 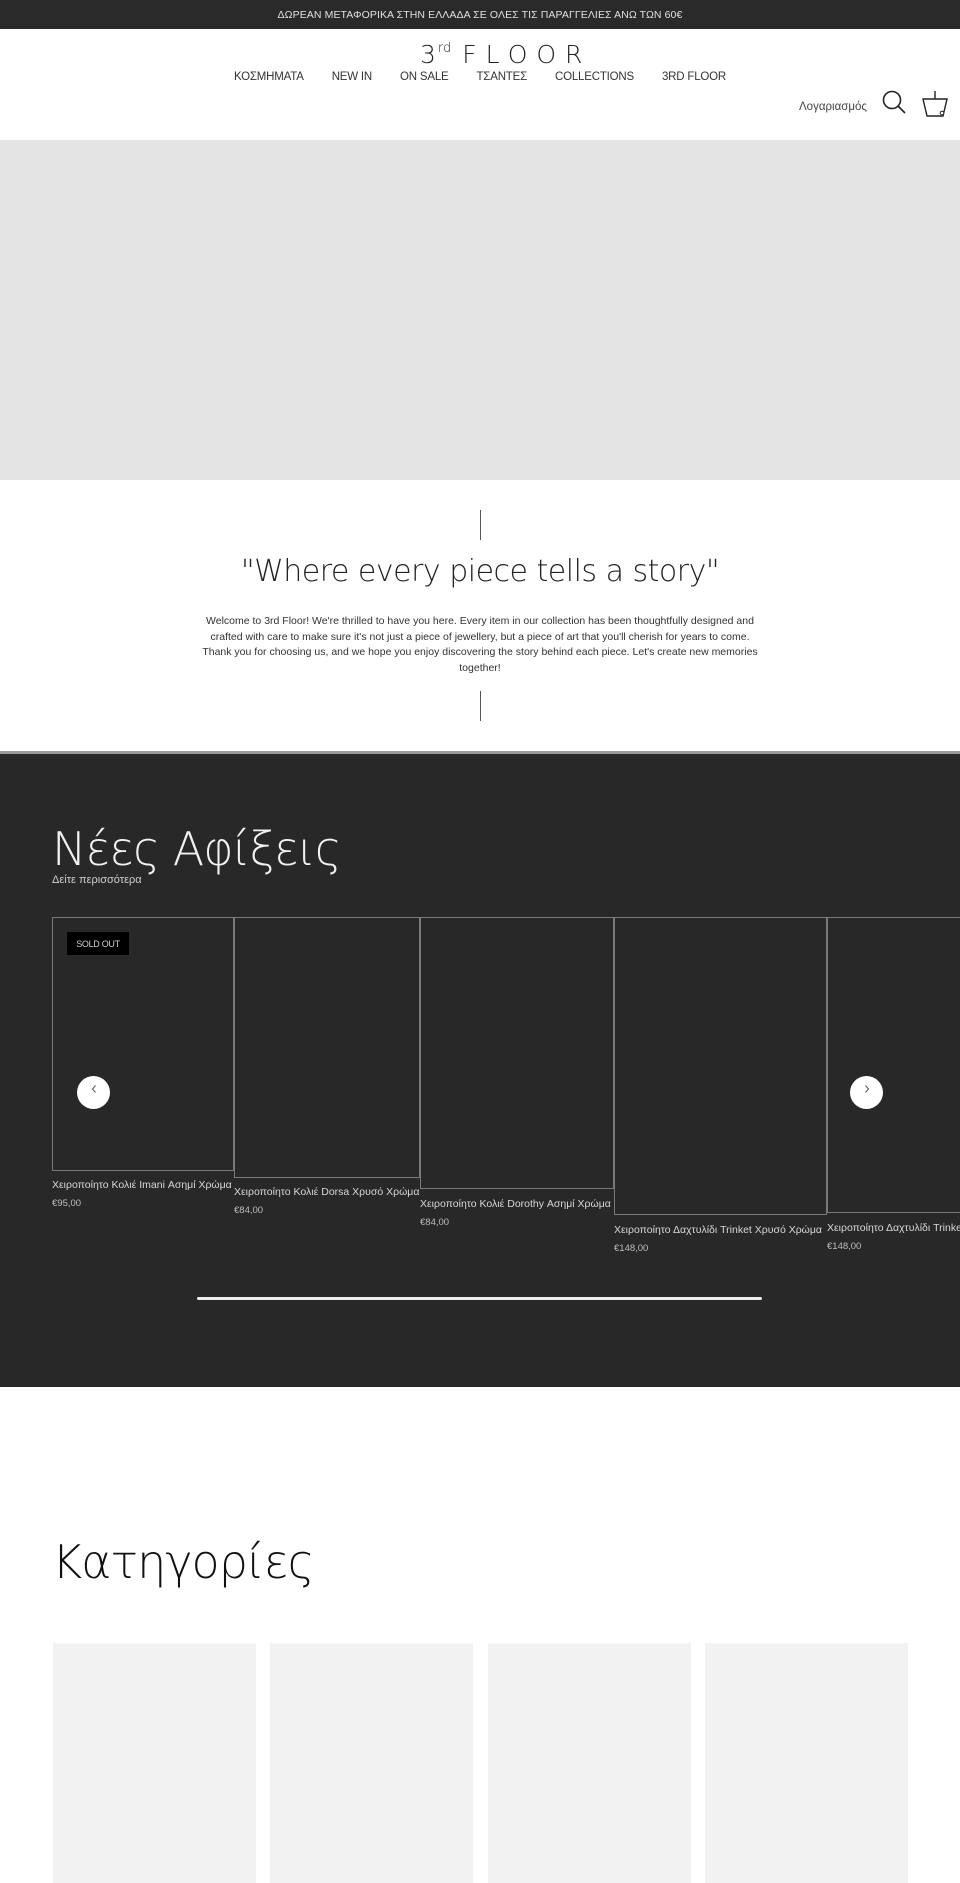 I want to click on carousel-prev-button, so click(x=93, y=1092).